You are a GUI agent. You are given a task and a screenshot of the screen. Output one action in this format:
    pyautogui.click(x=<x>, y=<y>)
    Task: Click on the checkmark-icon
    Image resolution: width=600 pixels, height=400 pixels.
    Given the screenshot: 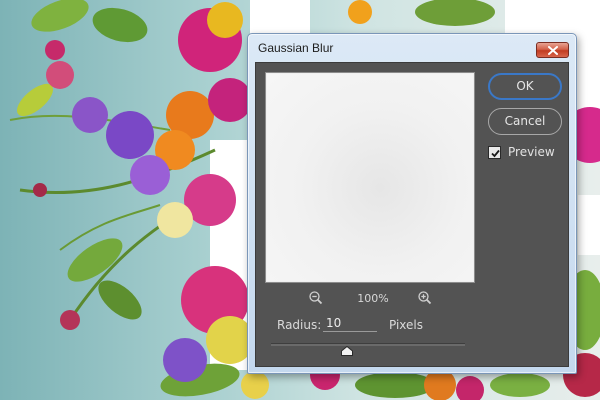 What is the action you would take?
    pyautogui.click(x=495, y=153)
    